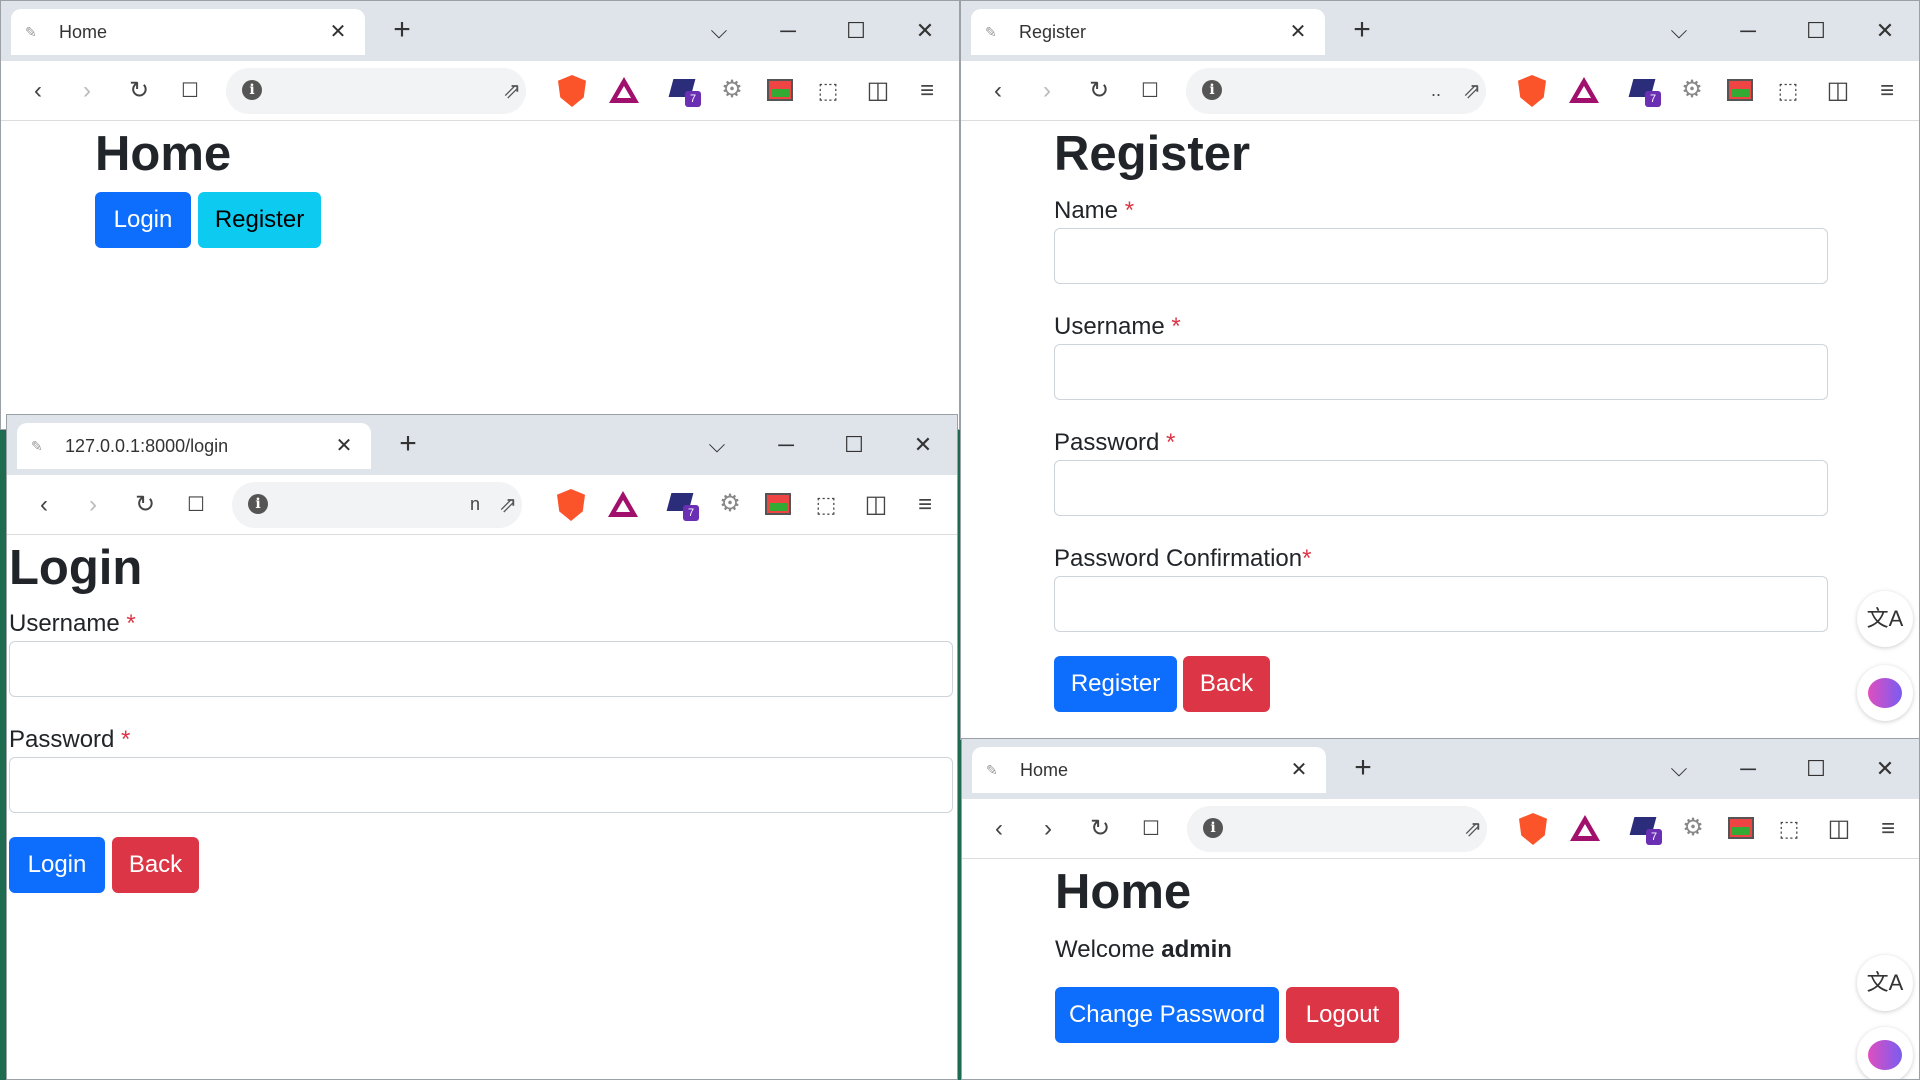  I want to click on login-button: Login, so click(143, 220).